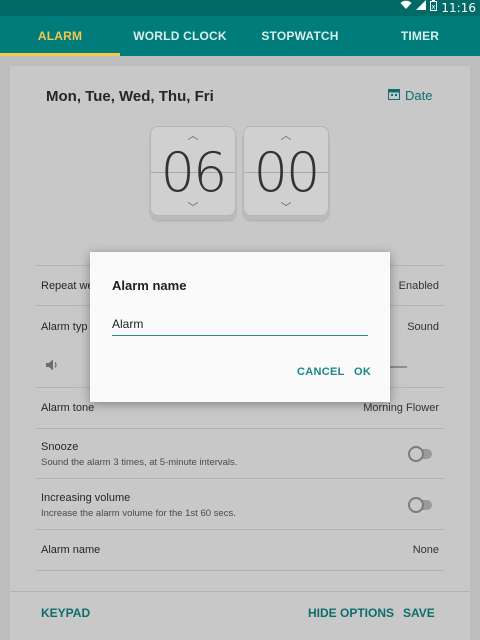  I want to click on tab-bar: ALARM WORLD CLOCK STOPWATCH TIMER, so click(240, 36).